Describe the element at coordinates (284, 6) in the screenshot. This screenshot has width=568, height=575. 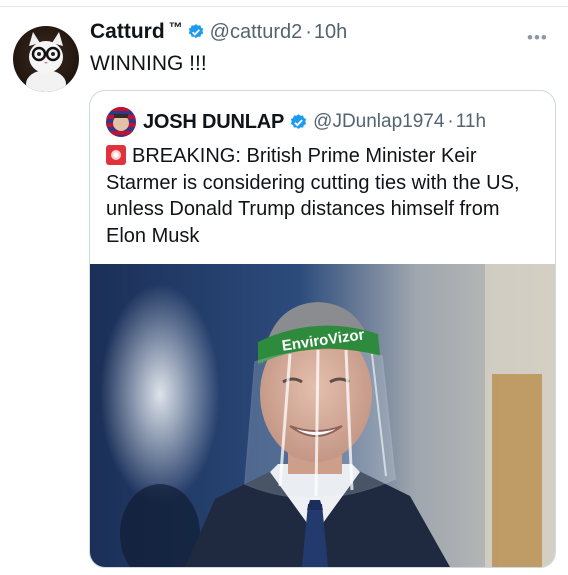
I see `top-divider` at that location.